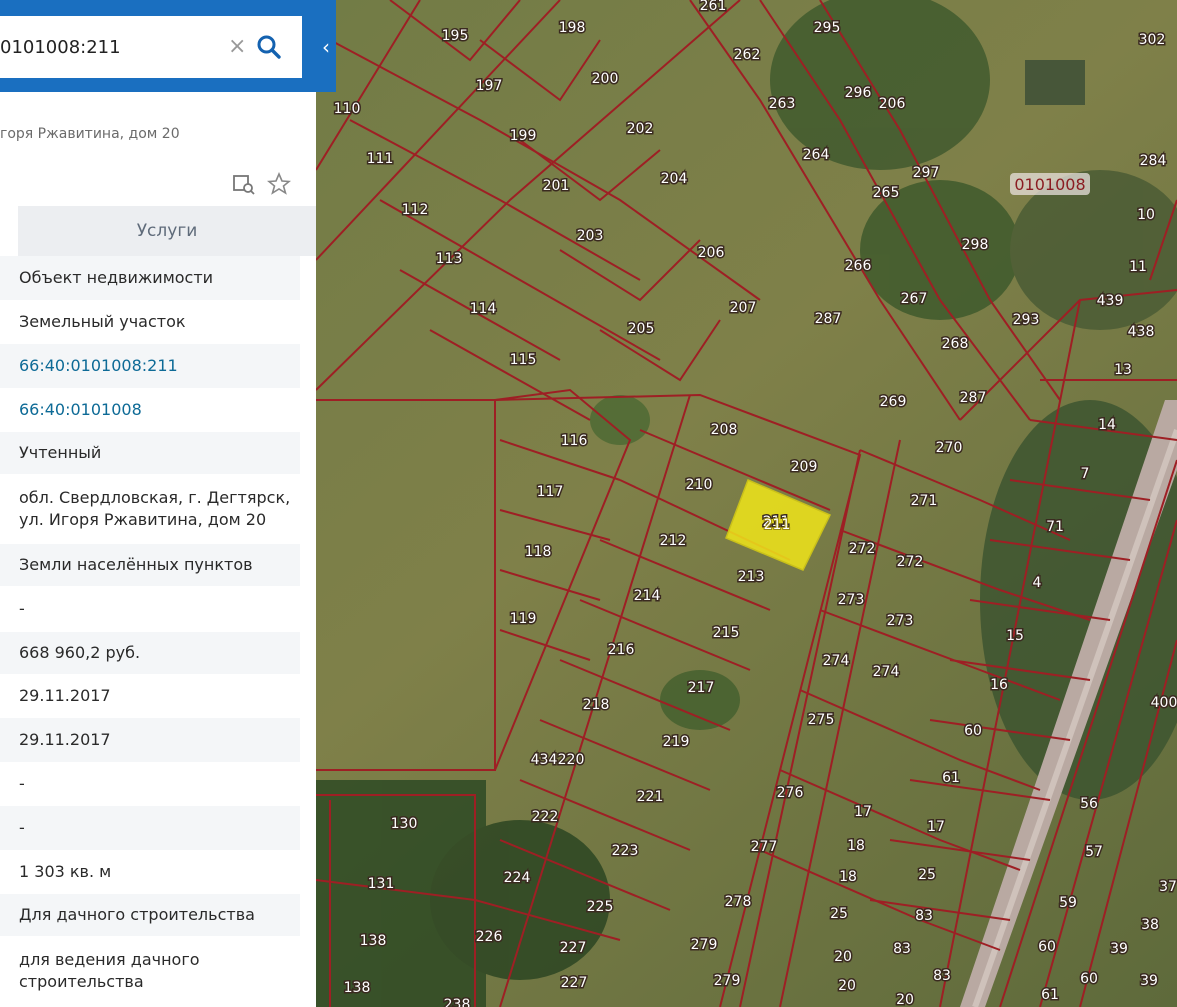 This screenshot has height=1007, width=1177. I want to click on parcel-label: 278, so click(738, 902).